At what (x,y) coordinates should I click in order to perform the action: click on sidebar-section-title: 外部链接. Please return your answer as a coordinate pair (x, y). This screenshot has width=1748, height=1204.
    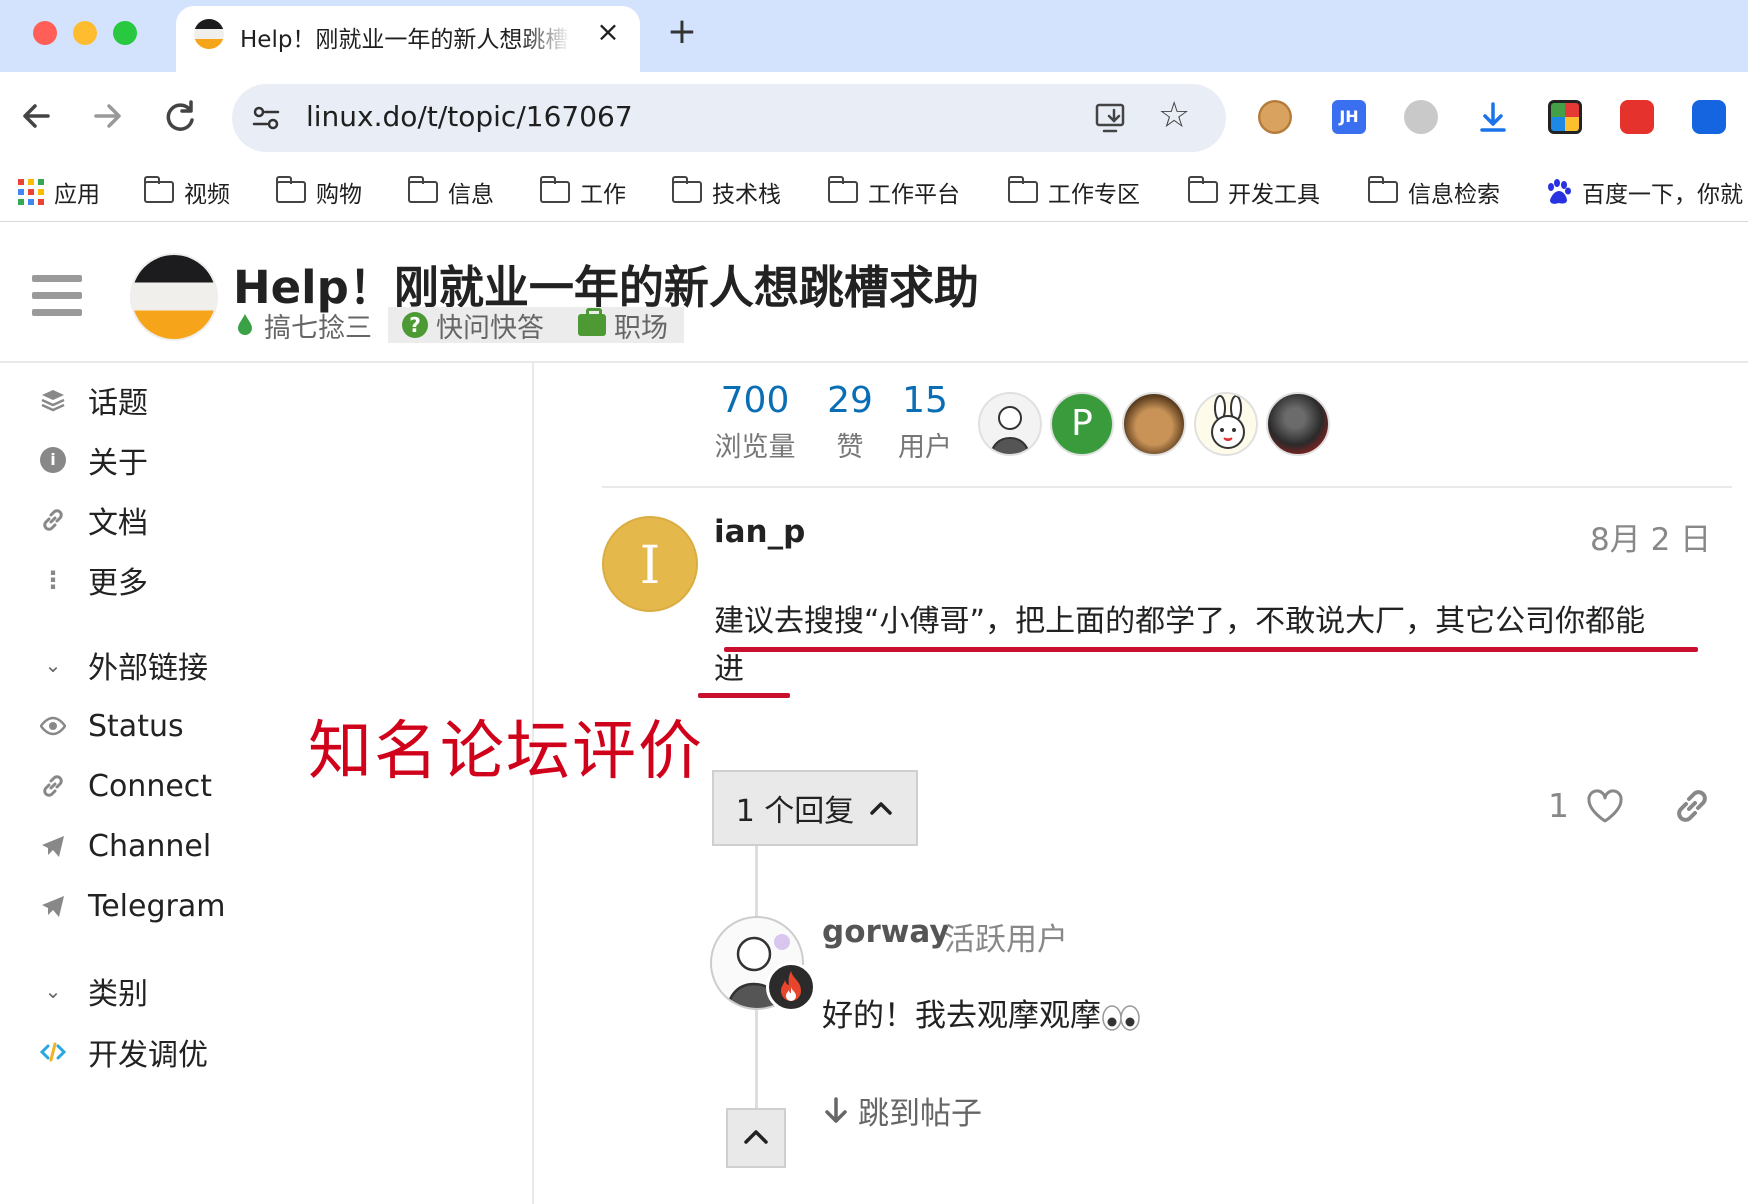
    Looking at the image, I should click on (148, 668).